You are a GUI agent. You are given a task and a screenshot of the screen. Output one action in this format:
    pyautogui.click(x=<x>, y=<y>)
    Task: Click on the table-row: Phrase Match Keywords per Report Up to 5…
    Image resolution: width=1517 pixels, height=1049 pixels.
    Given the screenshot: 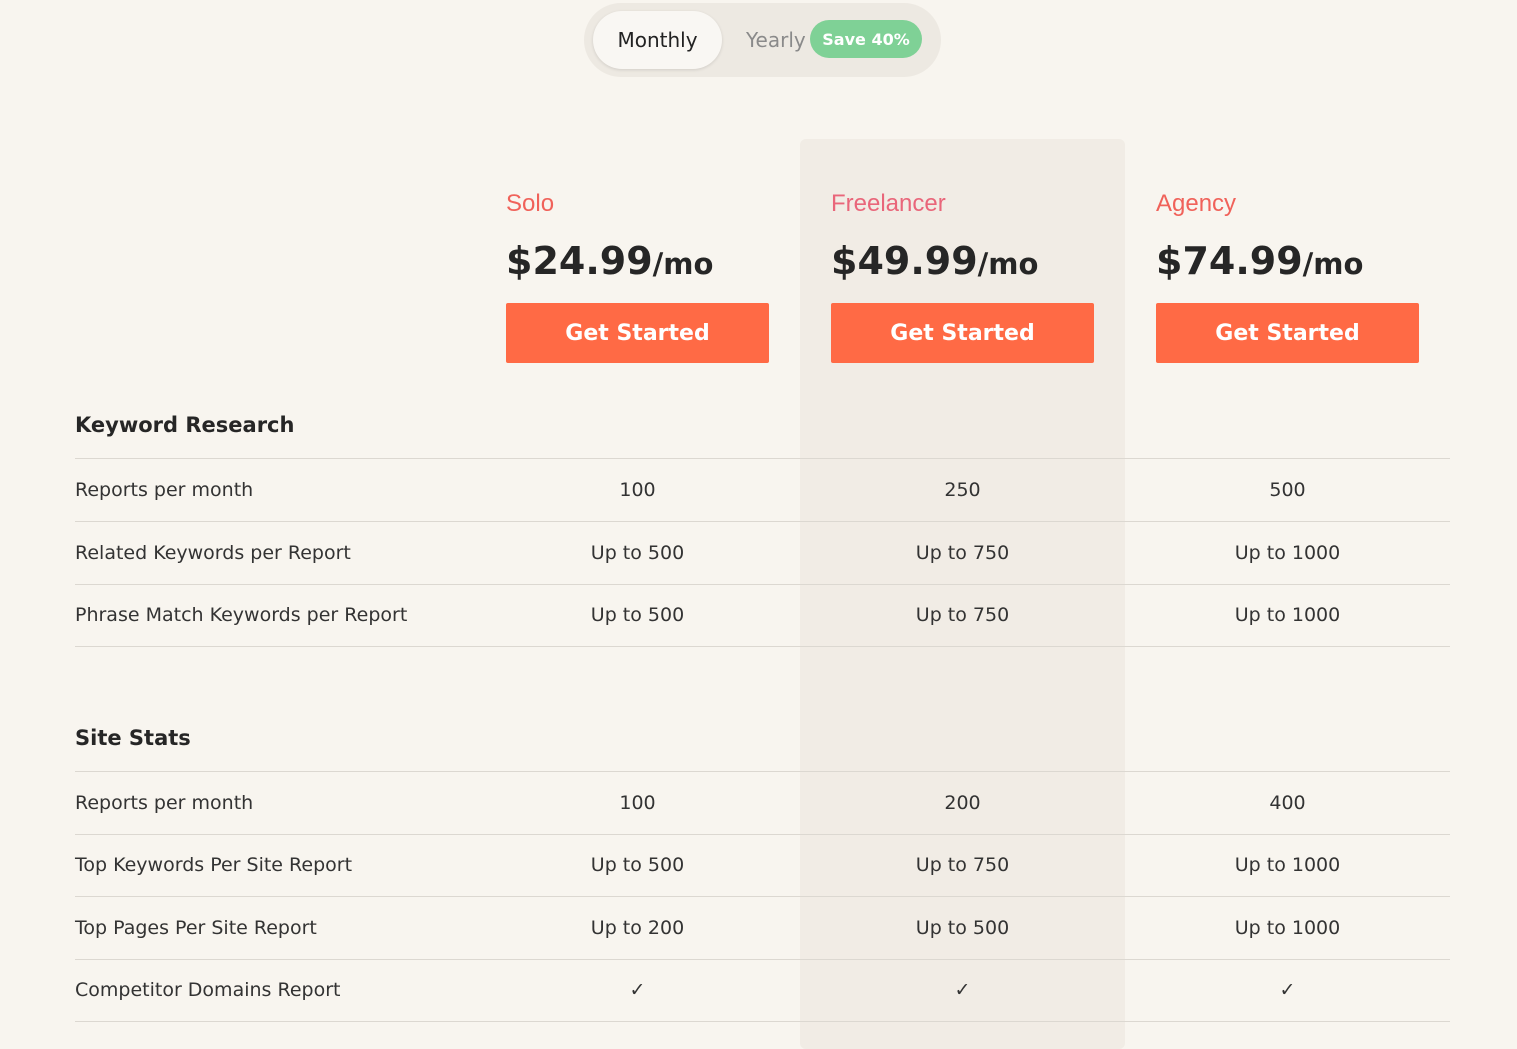 What is the action you would take?
    pyautogui.click(x=762, y=615)
    